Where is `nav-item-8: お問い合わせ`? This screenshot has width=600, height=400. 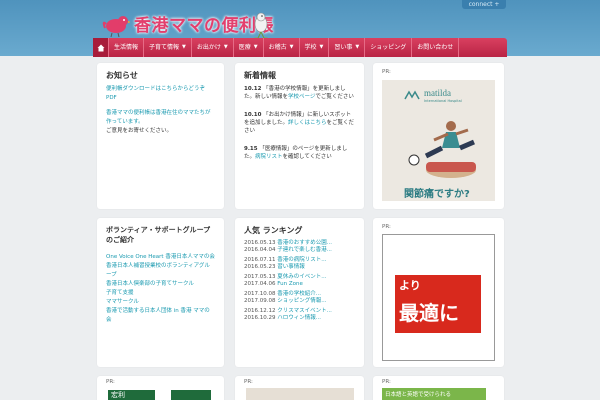 nav-item-8: お問い合わせ is located at coordinates (436, 47).